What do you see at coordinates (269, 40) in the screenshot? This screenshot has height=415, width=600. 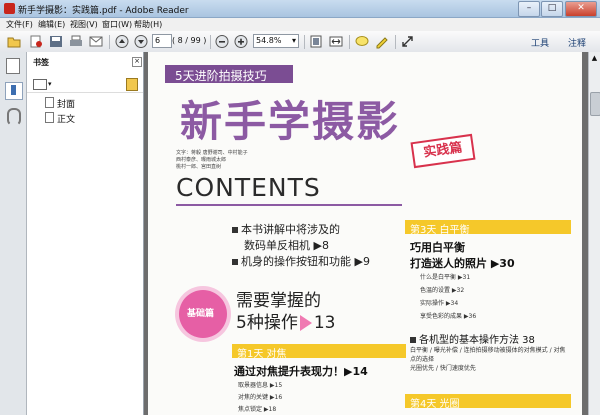 I see `zoom-value: 54.8%` at bounding box center [269, 40].